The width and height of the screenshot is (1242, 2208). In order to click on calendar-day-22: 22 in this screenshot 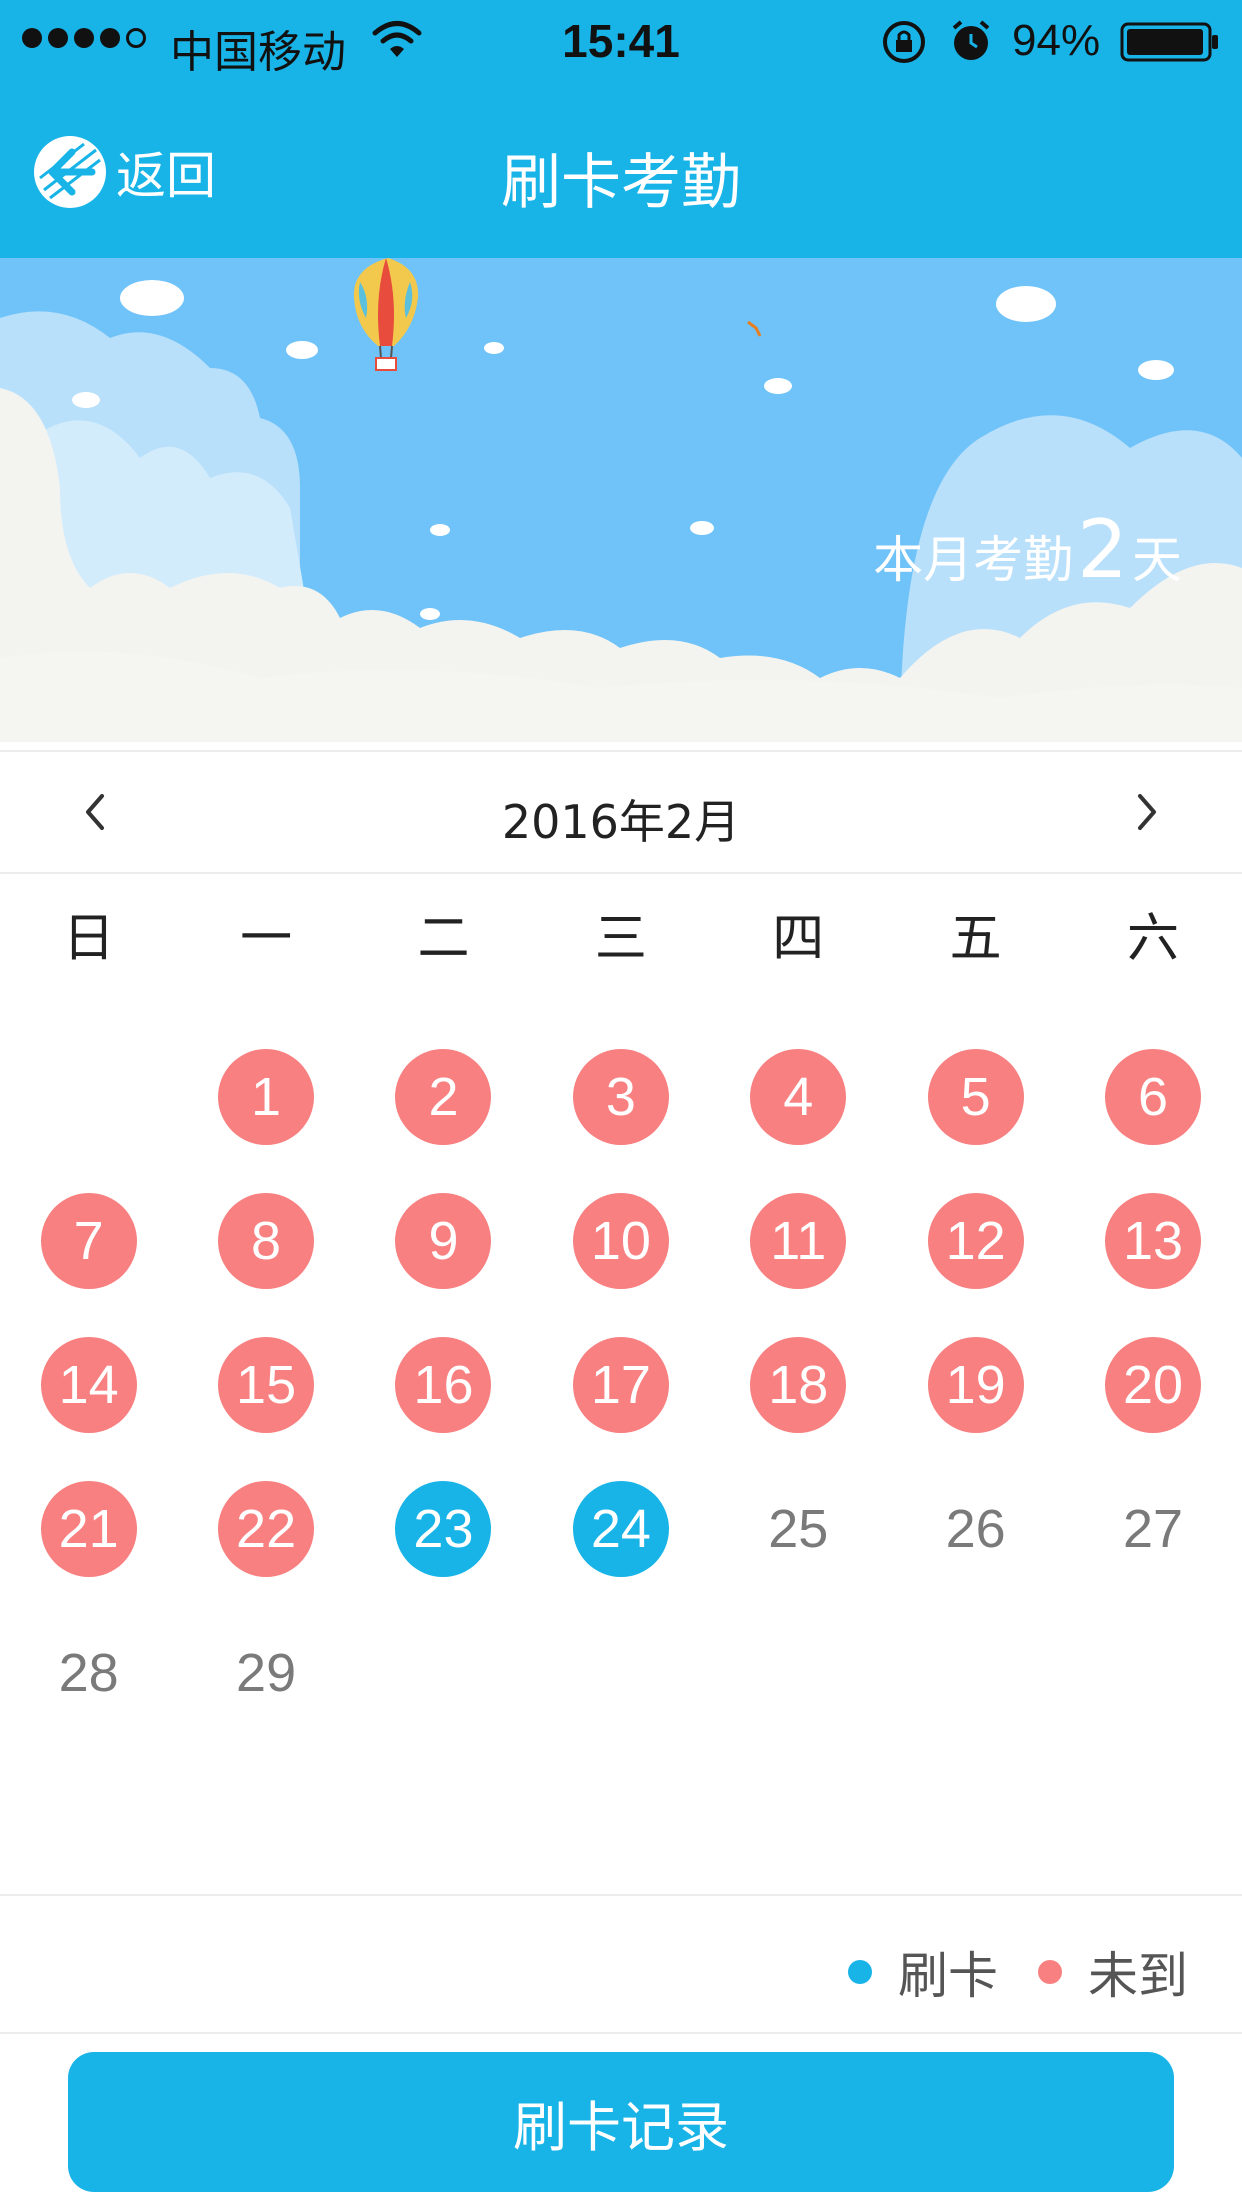, I will do `click(266, 1529)`.